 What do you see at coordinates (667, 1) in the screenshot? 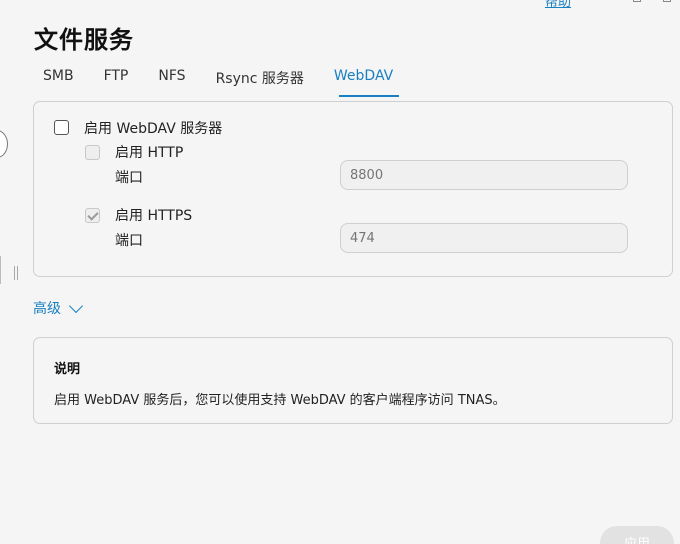
I see `maximize-icon` at bounding box center [667, 1].